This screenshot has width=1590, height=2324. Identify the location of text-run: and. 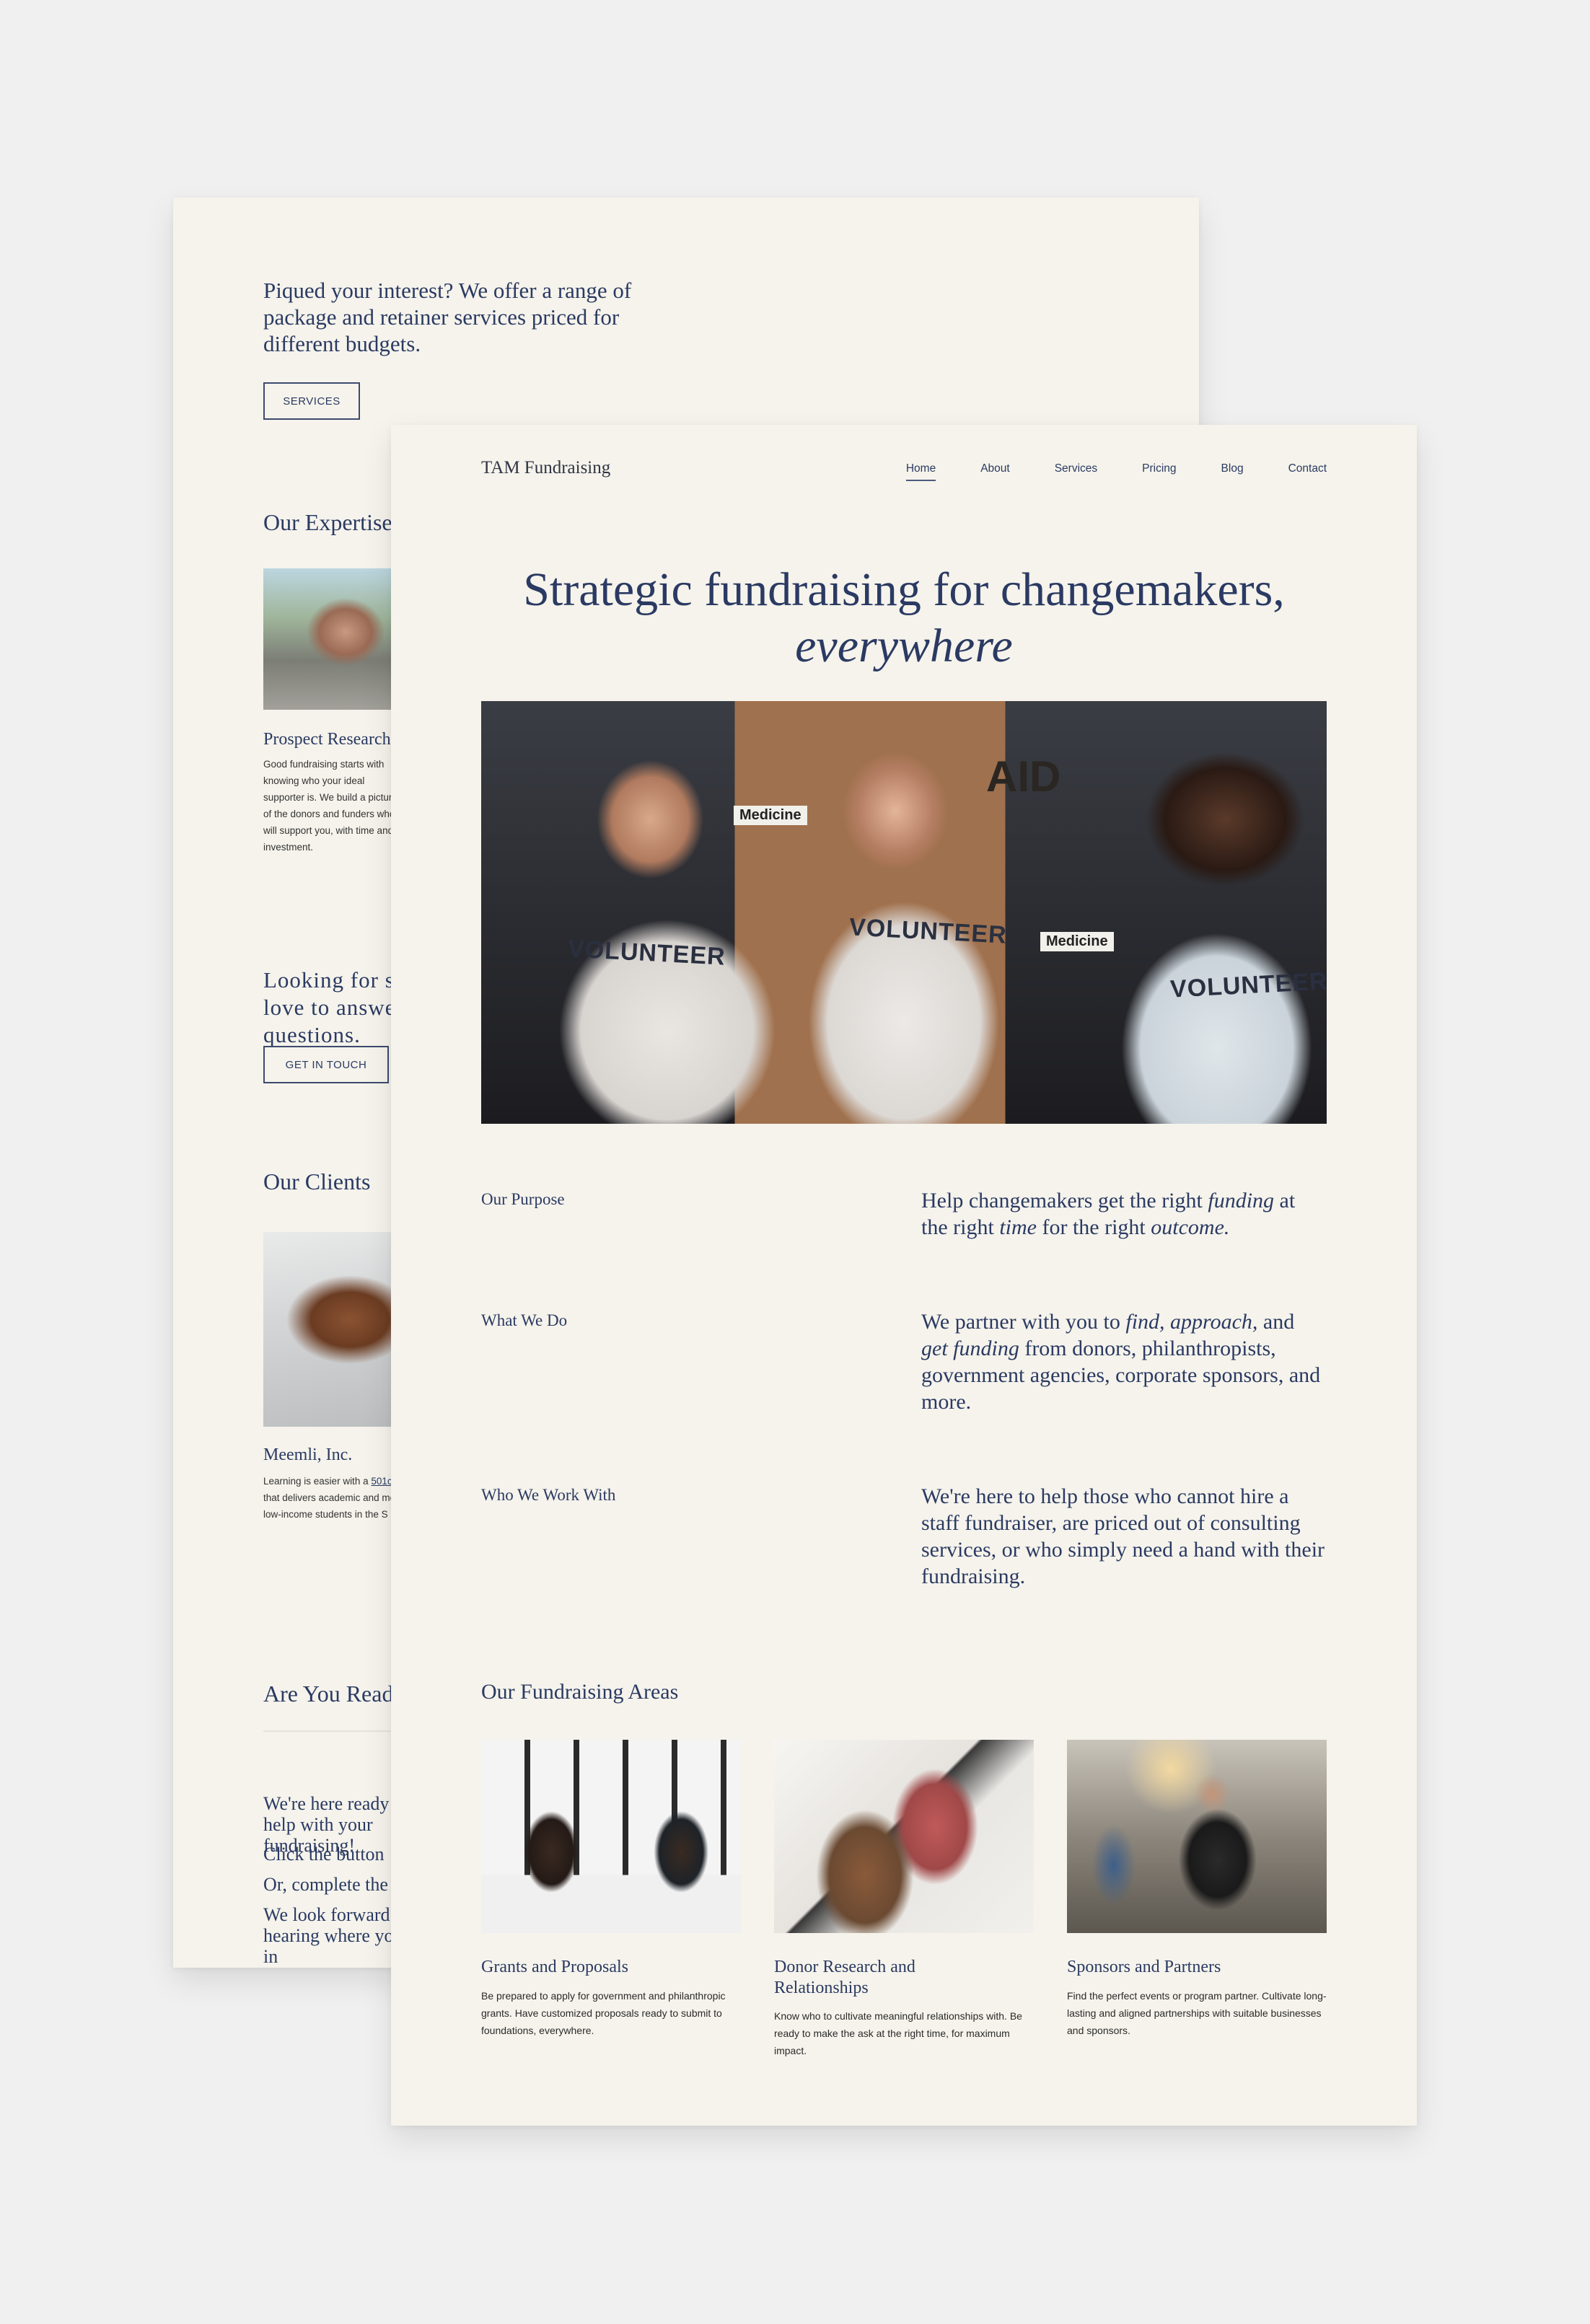
(1276, 1322).